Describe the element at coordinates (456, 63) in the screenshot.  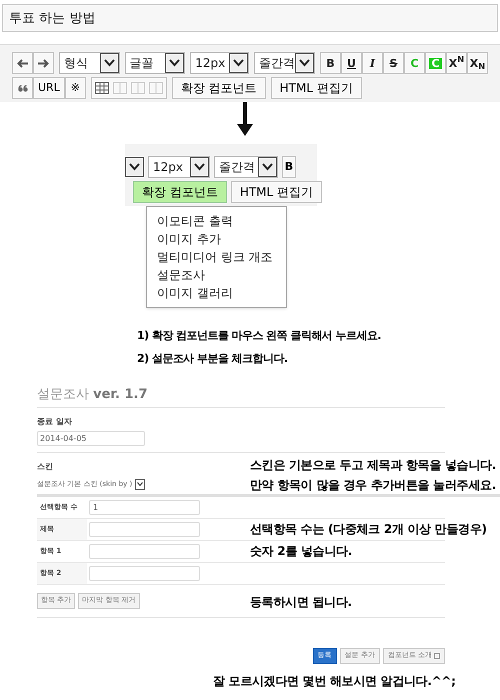
I see `format-button: X$^{N}$` at that location.